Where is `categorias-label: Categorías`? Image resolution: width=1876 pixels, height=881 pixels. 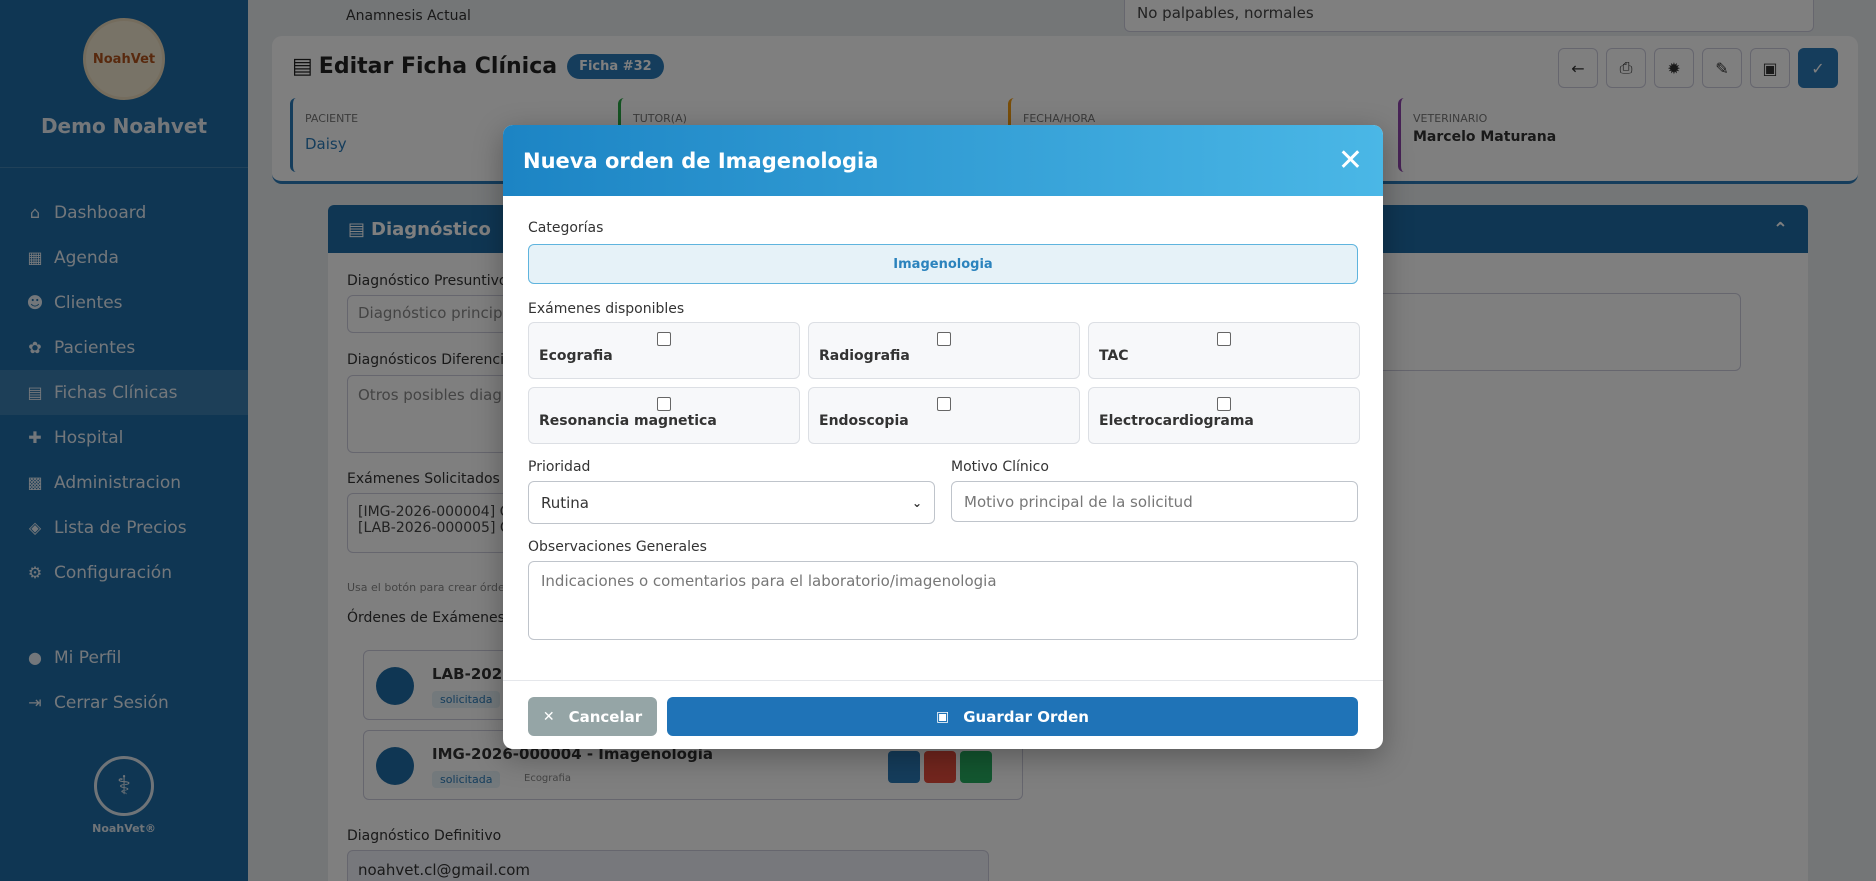 categorias-label: Categorías is located at coordinates (566, 228).